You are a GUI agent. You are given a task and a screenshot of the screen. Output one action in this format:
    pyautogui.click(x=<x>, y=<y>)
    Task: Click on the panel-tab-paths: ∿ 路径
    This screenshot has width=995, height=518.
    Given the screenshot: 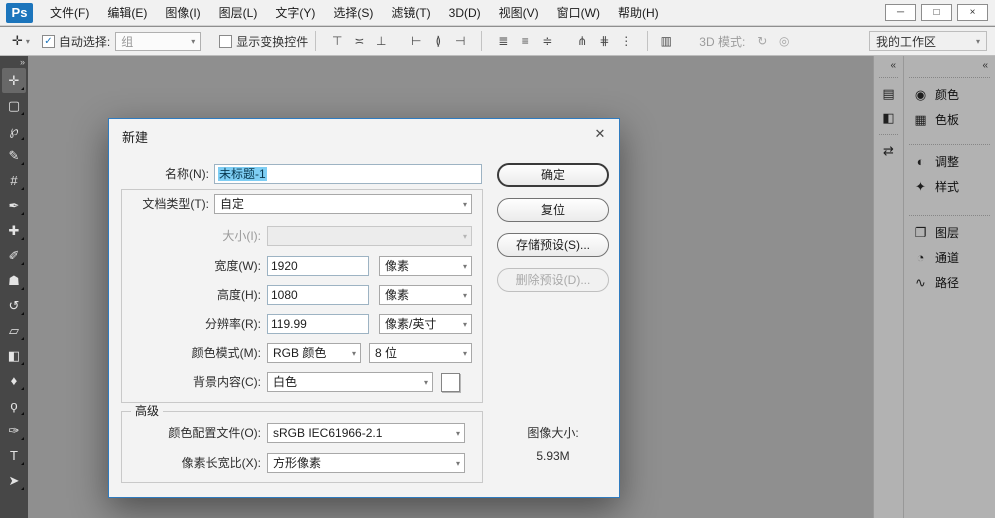 What is the action you would take?
    pyautogui.click(x=949, y=282)
    